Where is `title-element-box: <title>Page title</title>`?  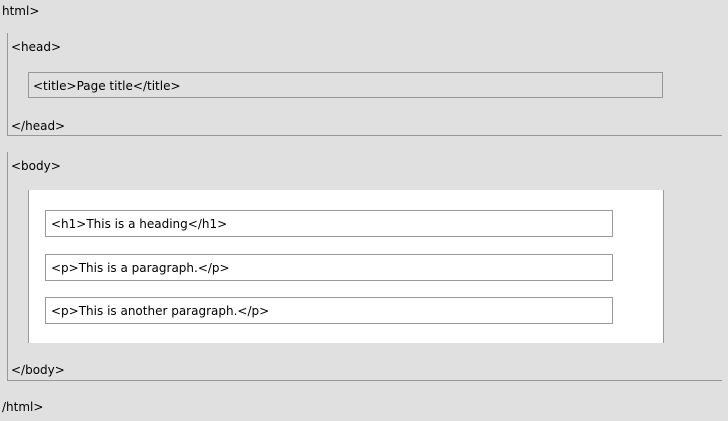 title-element-box: <title>Page title</title> is located at coordinates (345, 85).